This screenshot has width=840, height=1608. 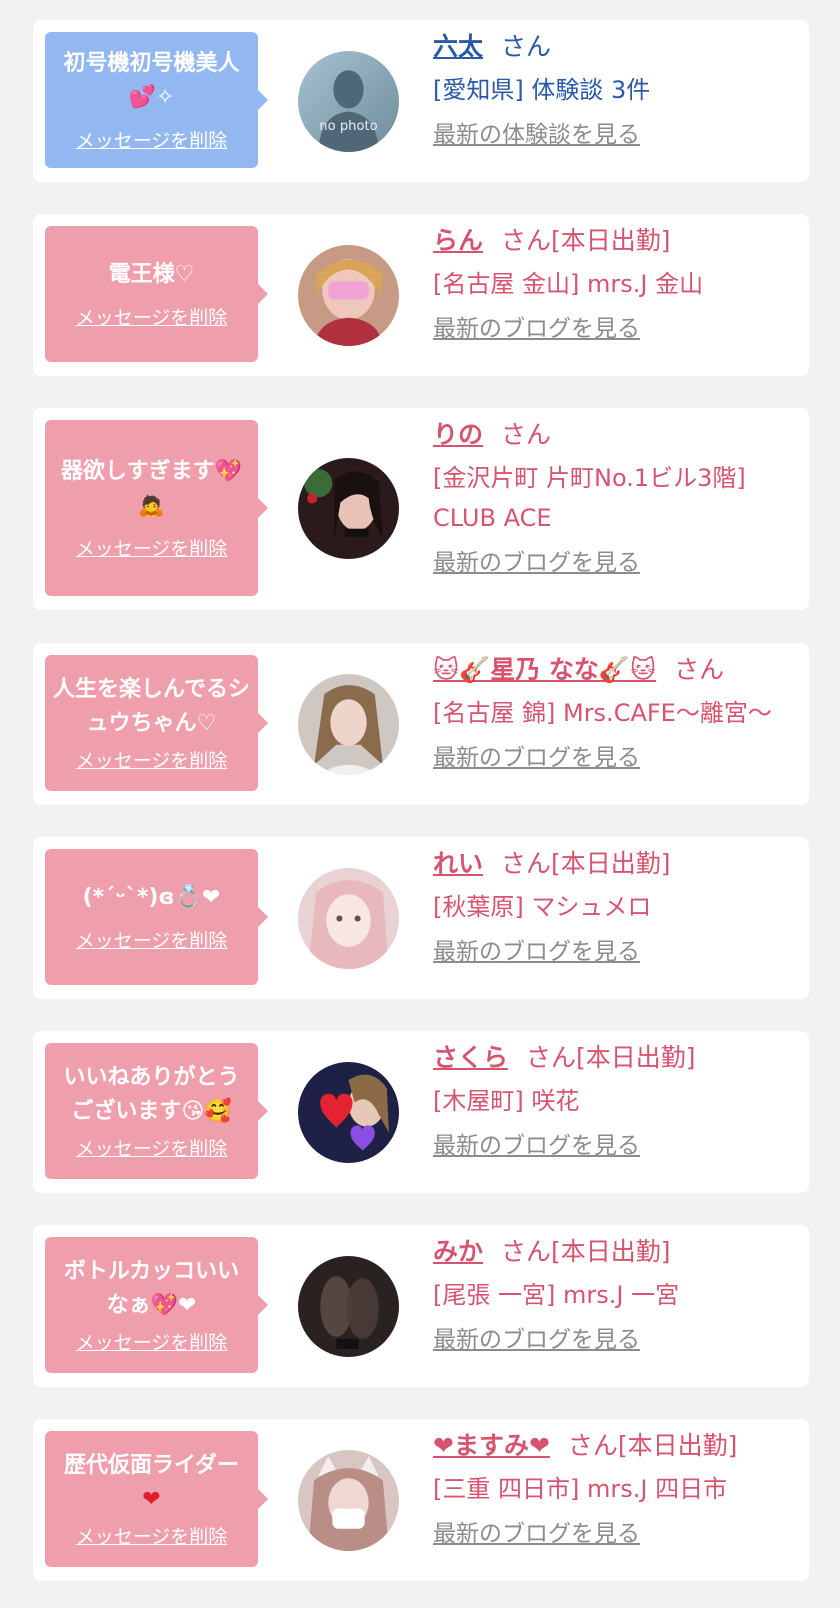 I want to click on message-bubble: 歴代仮面ライダー ❤ メッセージを削除, so click(x=151, y=1499).